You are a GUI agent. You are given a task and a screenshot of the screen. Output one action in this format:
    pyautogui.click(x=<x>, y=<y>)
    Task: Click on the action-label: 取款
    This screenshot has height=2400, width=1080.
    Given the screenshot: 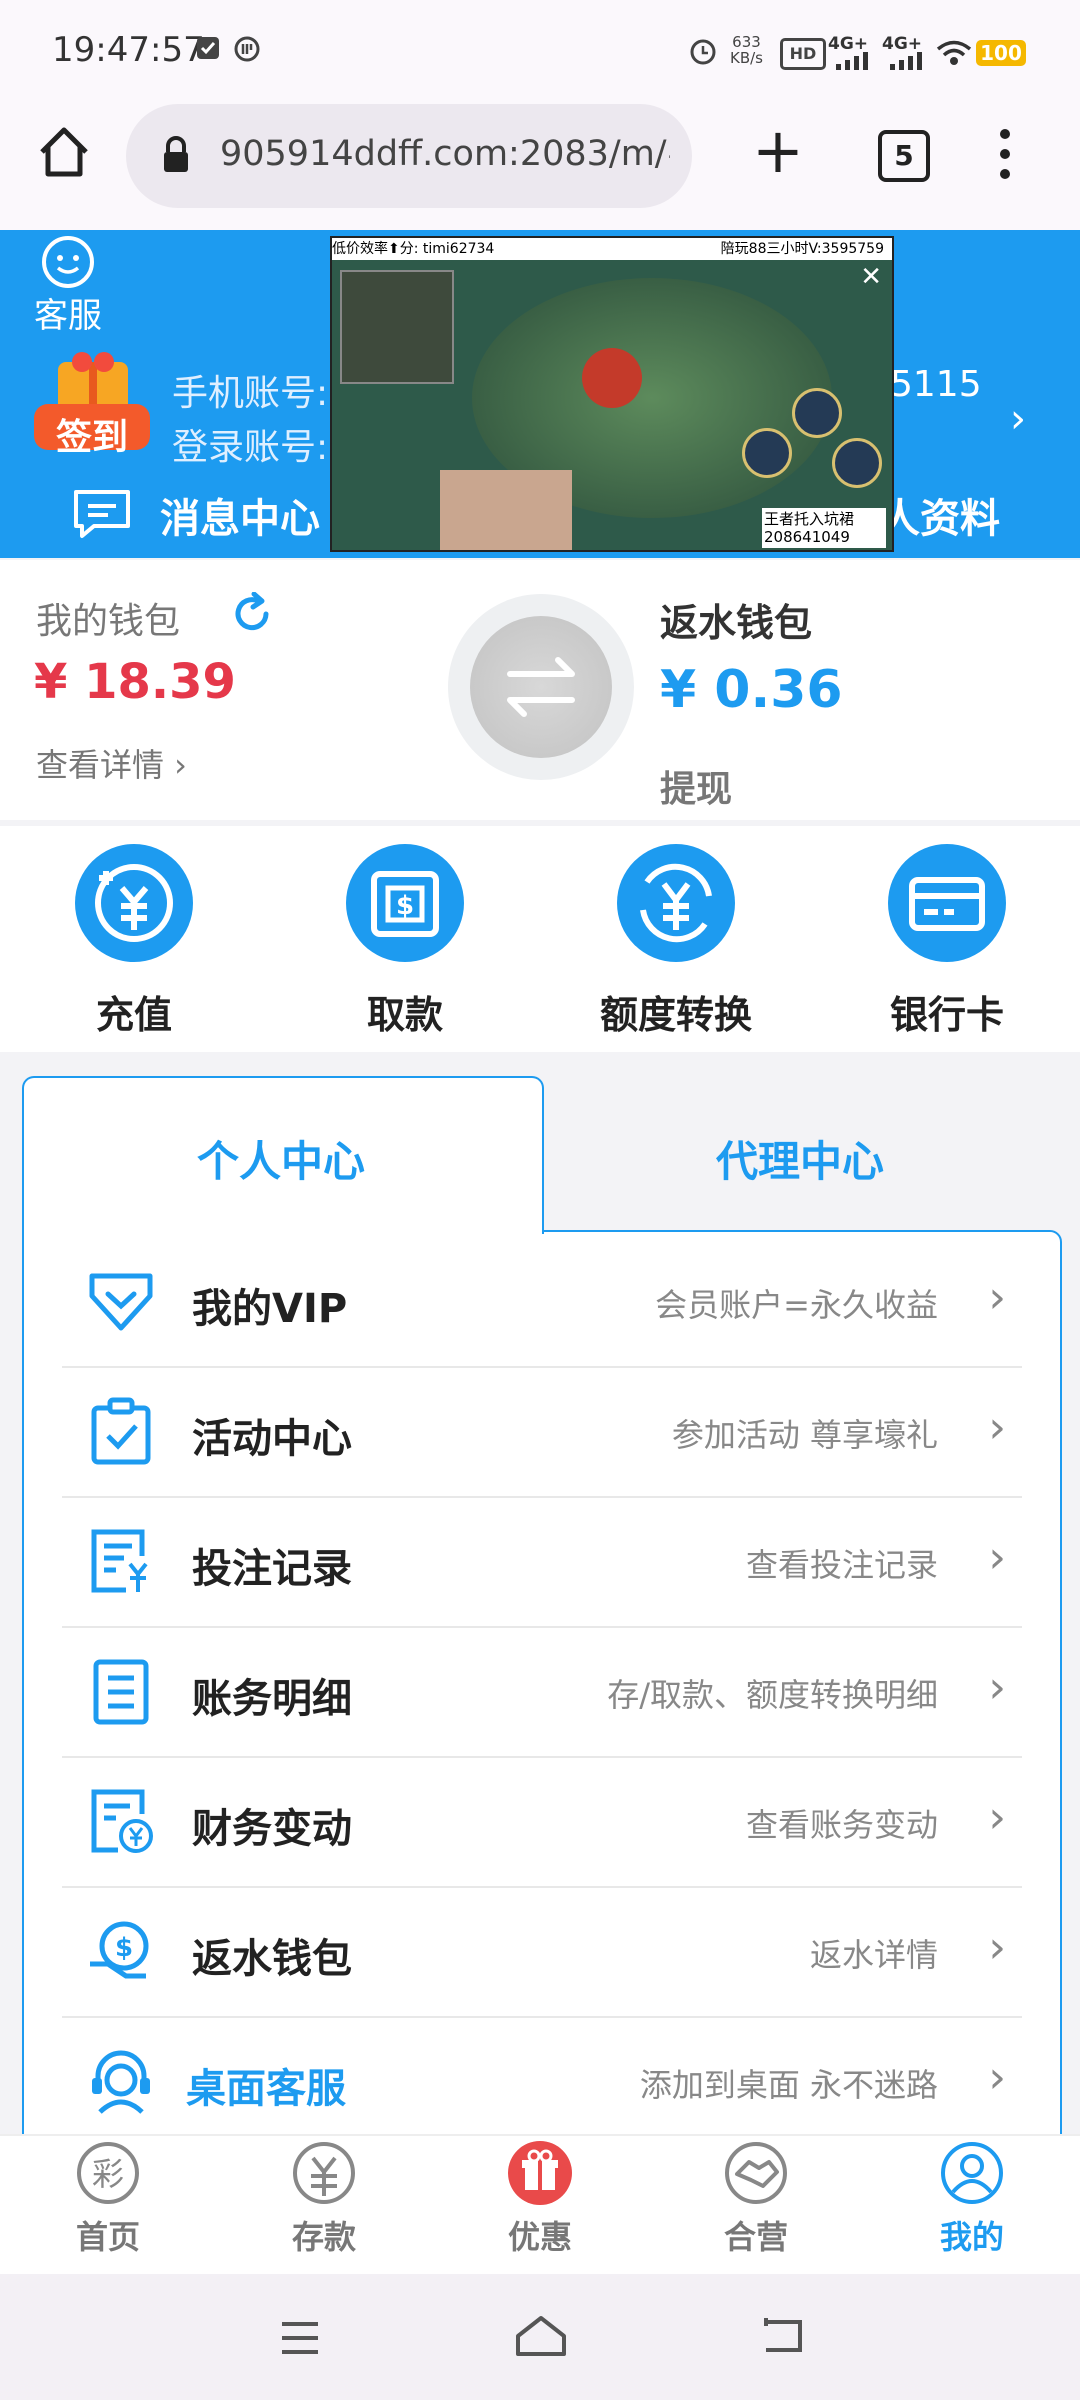 What is the action you would take?
    pyautogui.click(x=404, y=1015)
    